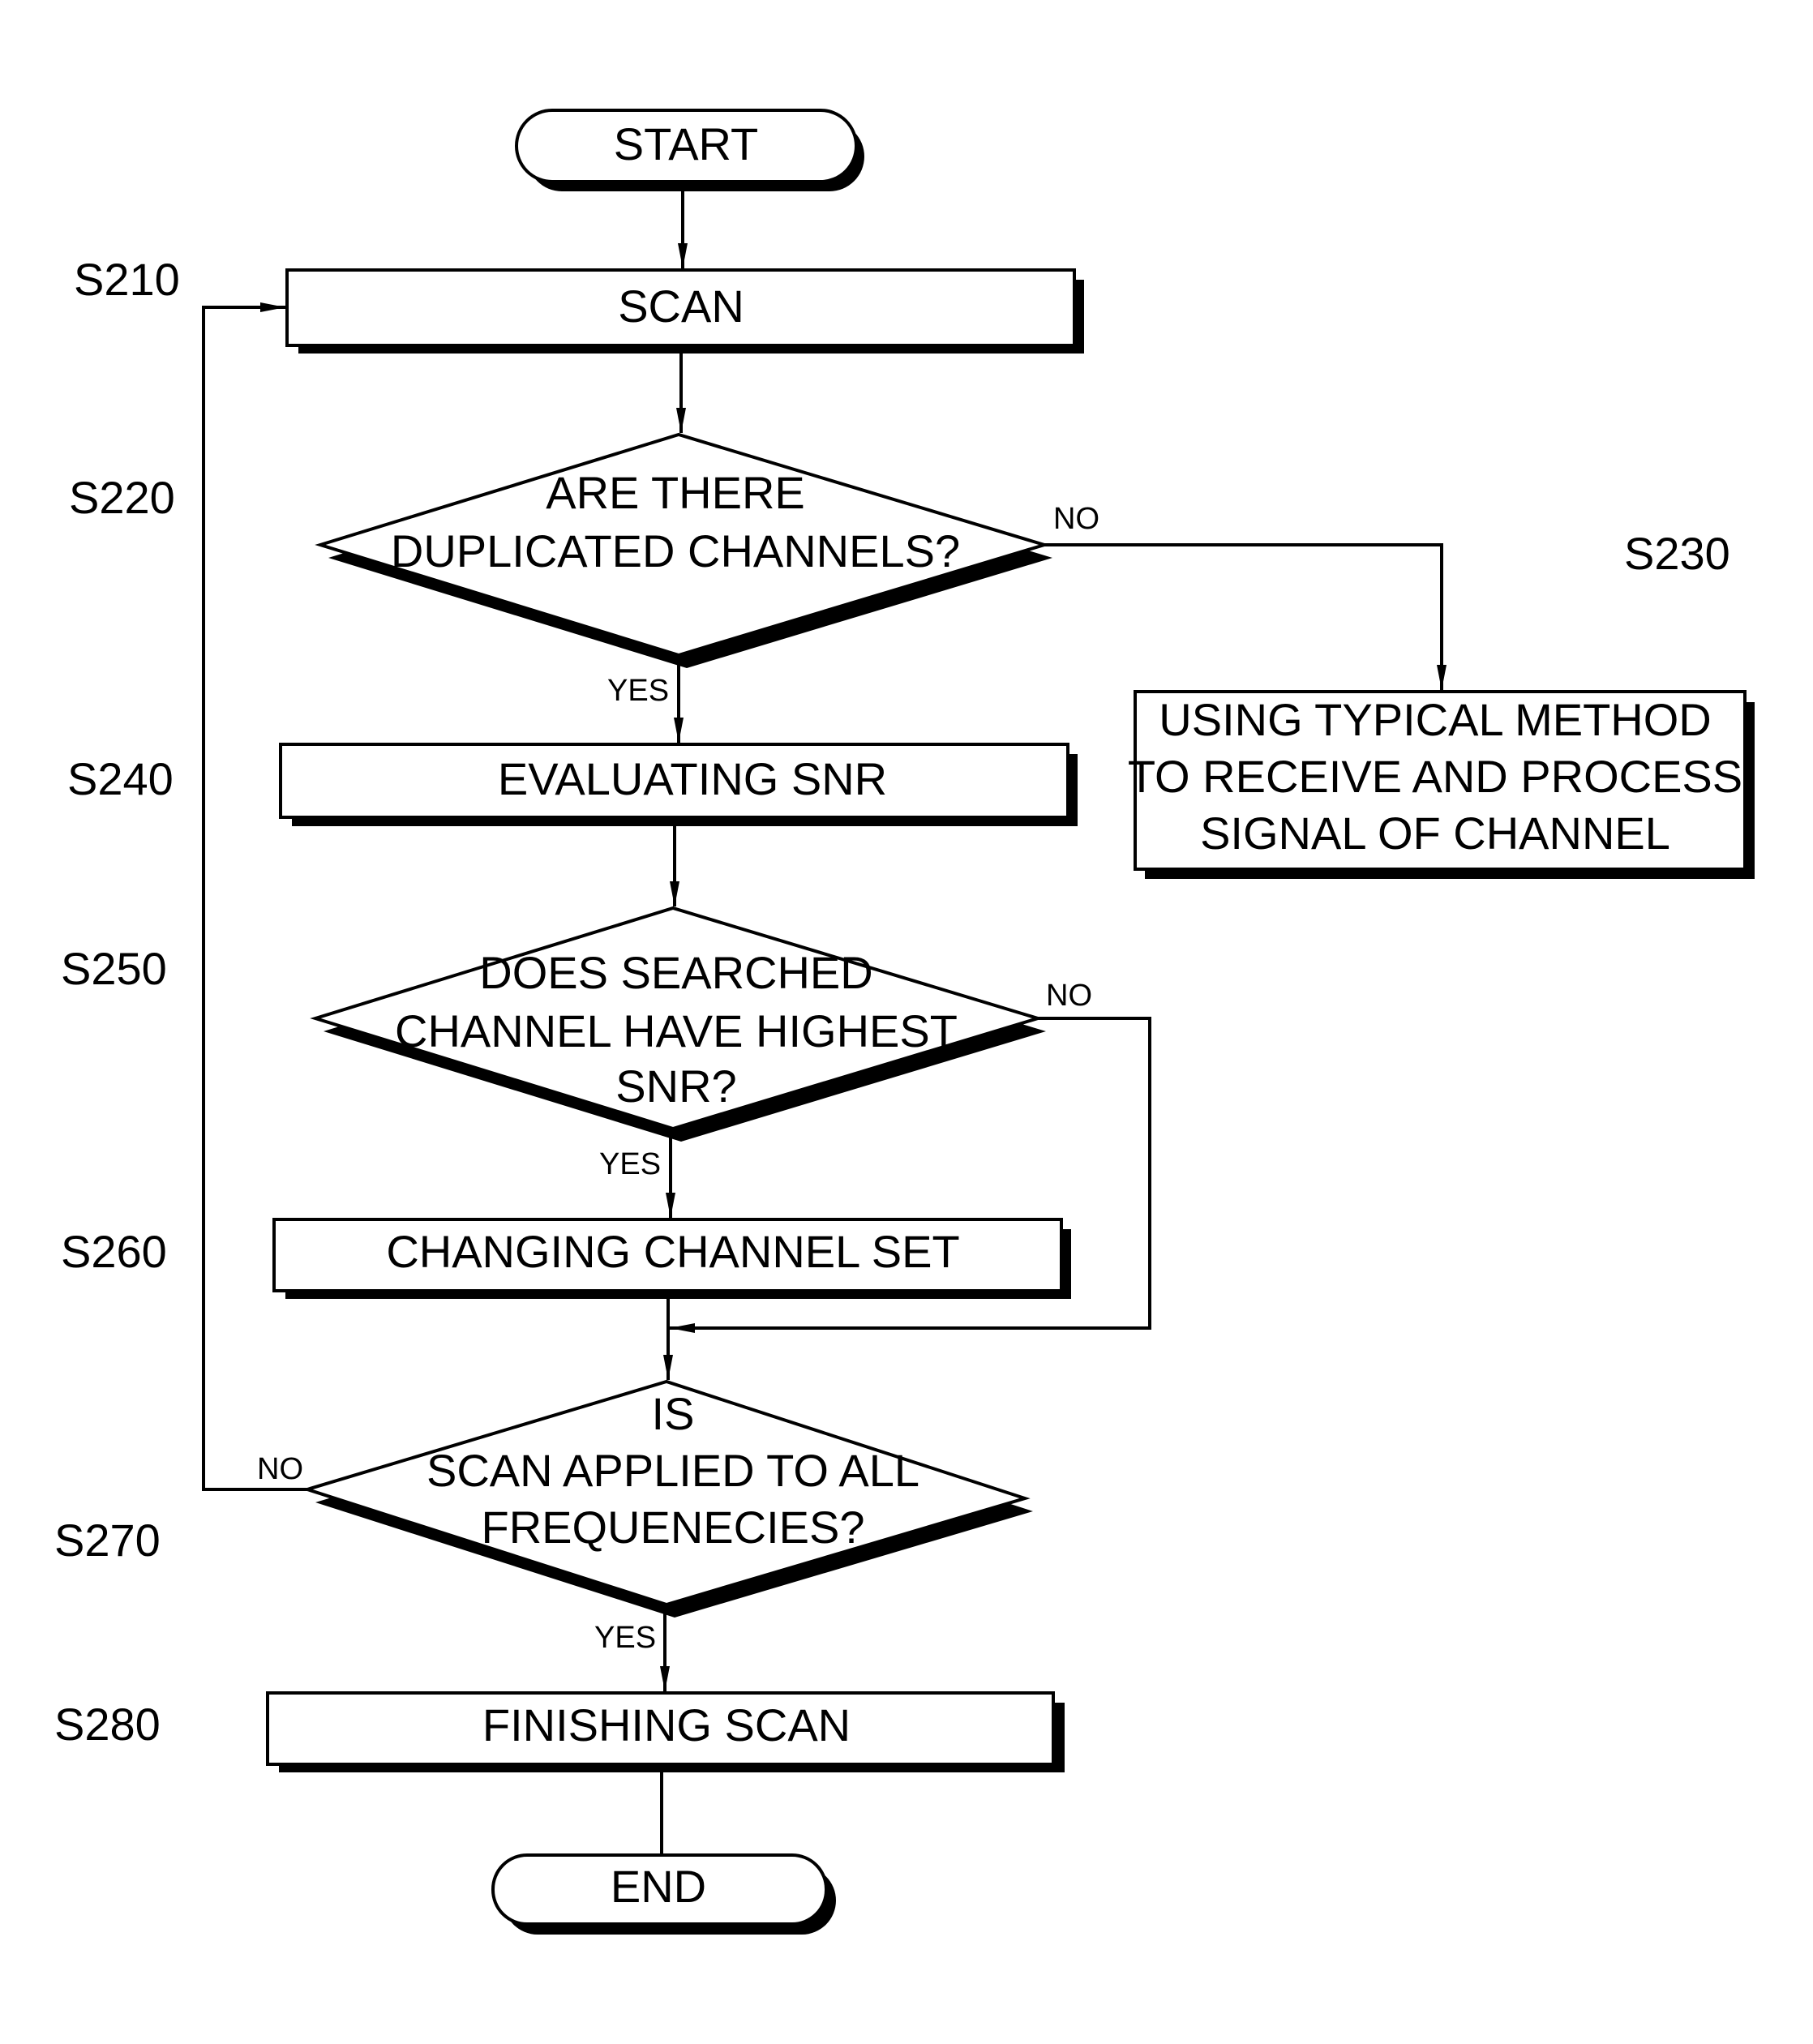 The width and height of the screenshot is (1813, 2044). I want to click on step-id-s210: S210, so click(127, 279).